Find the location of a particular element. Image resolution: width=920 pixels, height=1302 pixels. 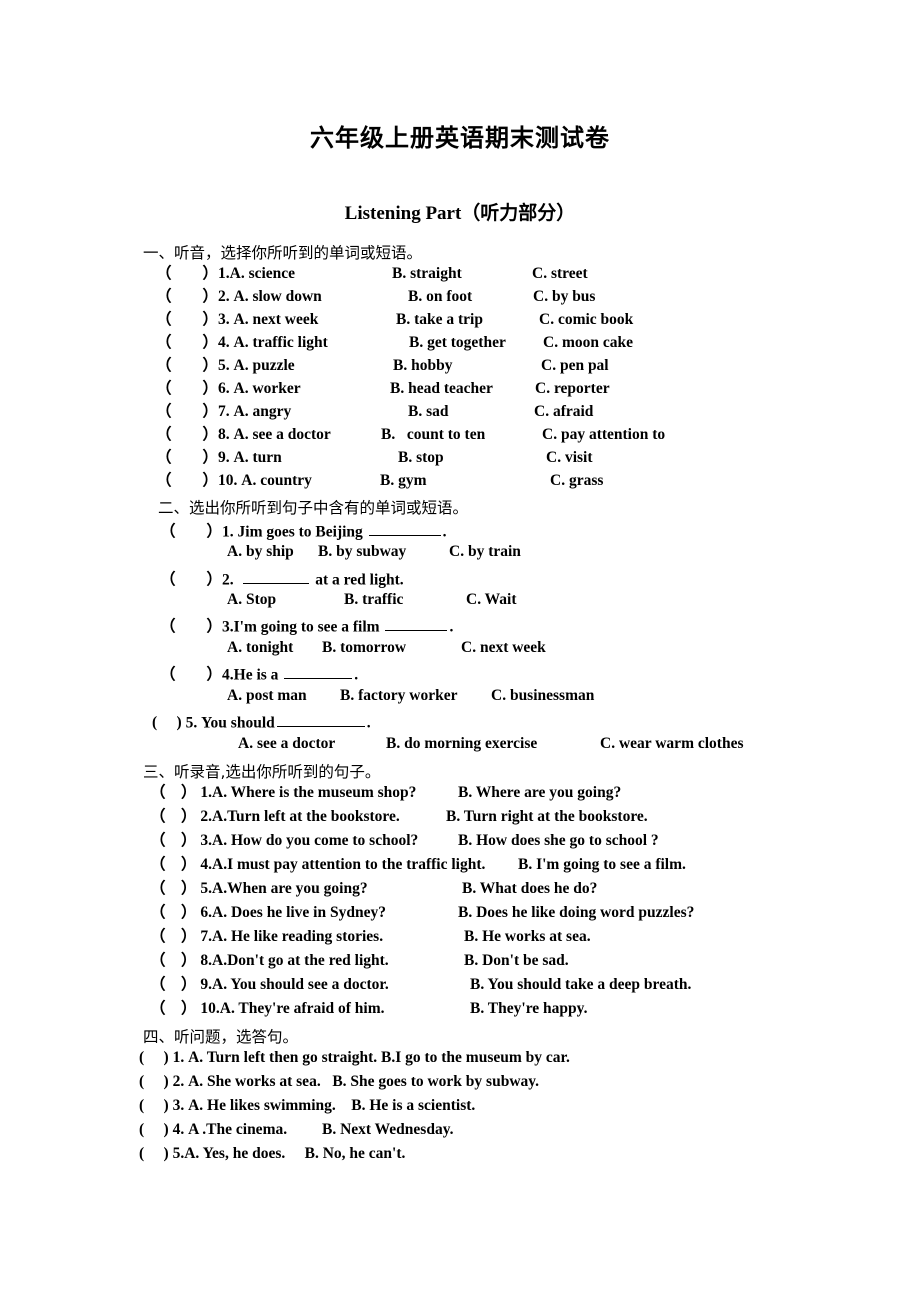

option-a: A. worker is located at coordinates (267, 389).